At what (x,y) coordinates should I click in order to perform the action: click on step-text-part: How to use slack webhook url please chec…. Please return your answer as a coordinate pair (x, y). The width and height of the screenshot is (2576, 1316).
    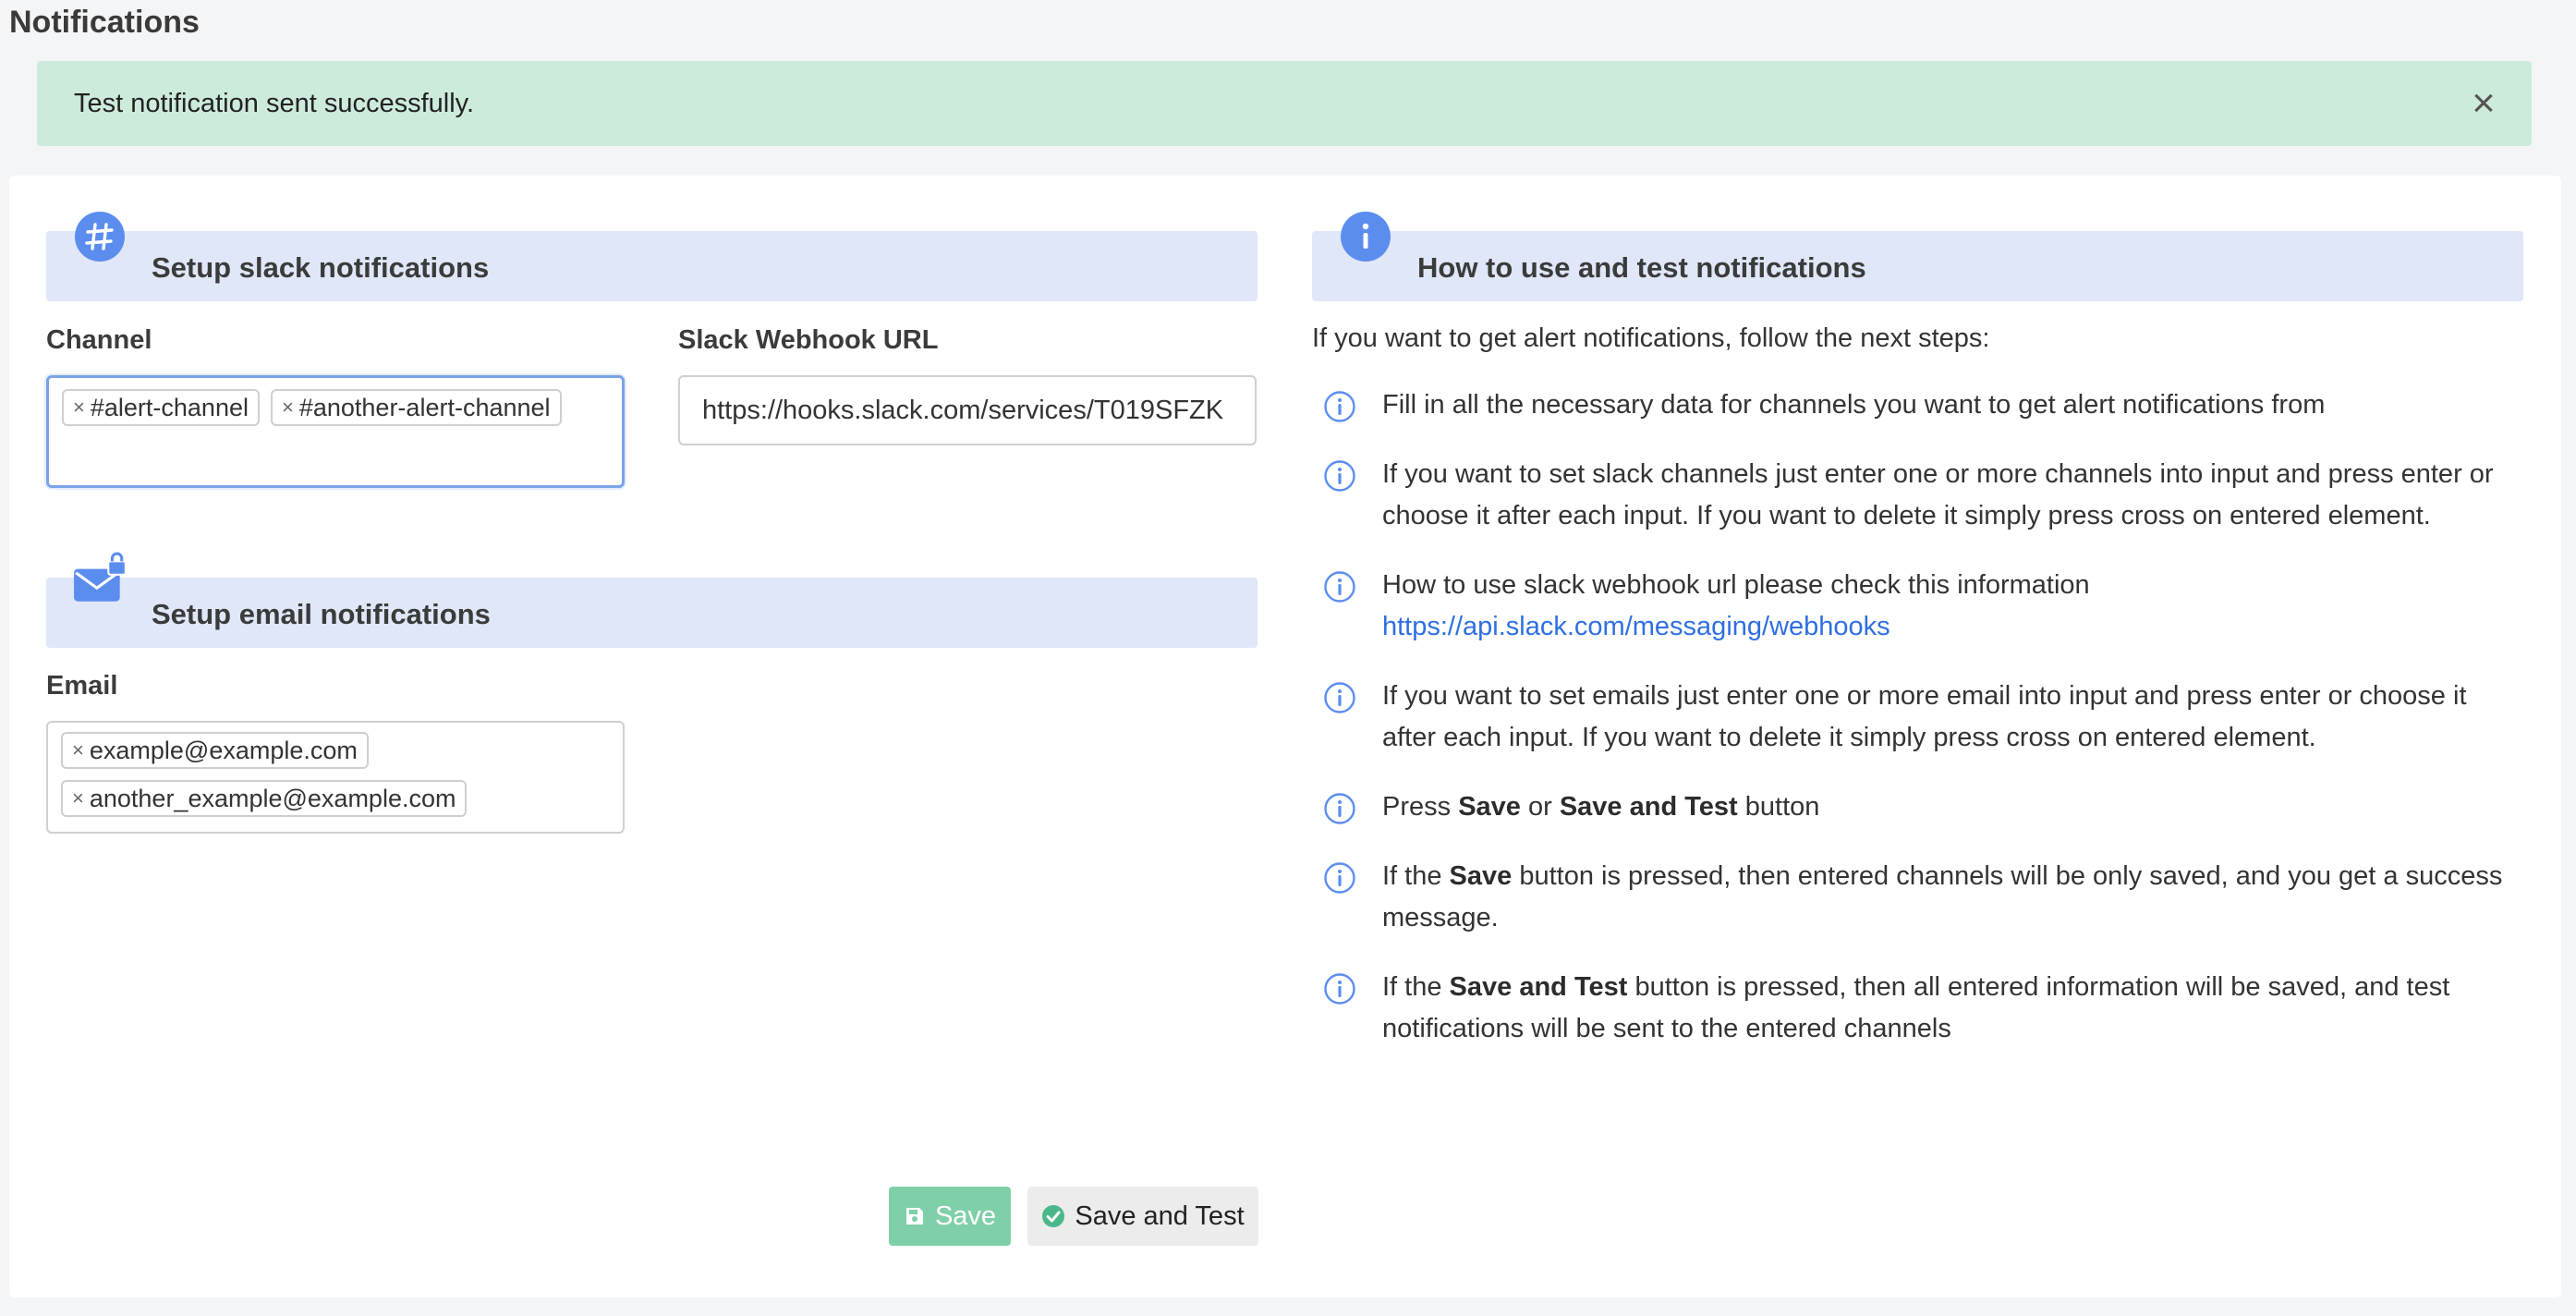
    Looking at the image, I should click on (1736, 585).